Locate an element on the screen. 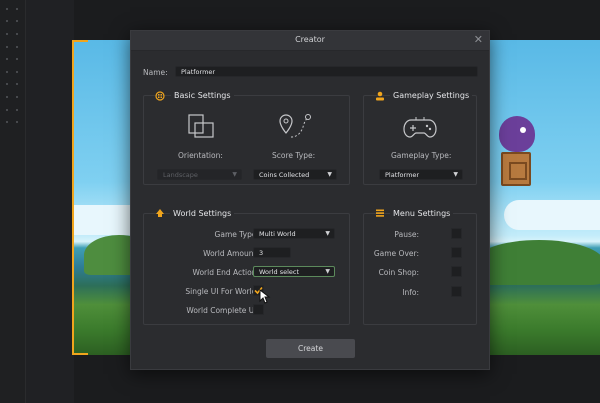  close-icon: ✕ is located at coordinates (478, 40).